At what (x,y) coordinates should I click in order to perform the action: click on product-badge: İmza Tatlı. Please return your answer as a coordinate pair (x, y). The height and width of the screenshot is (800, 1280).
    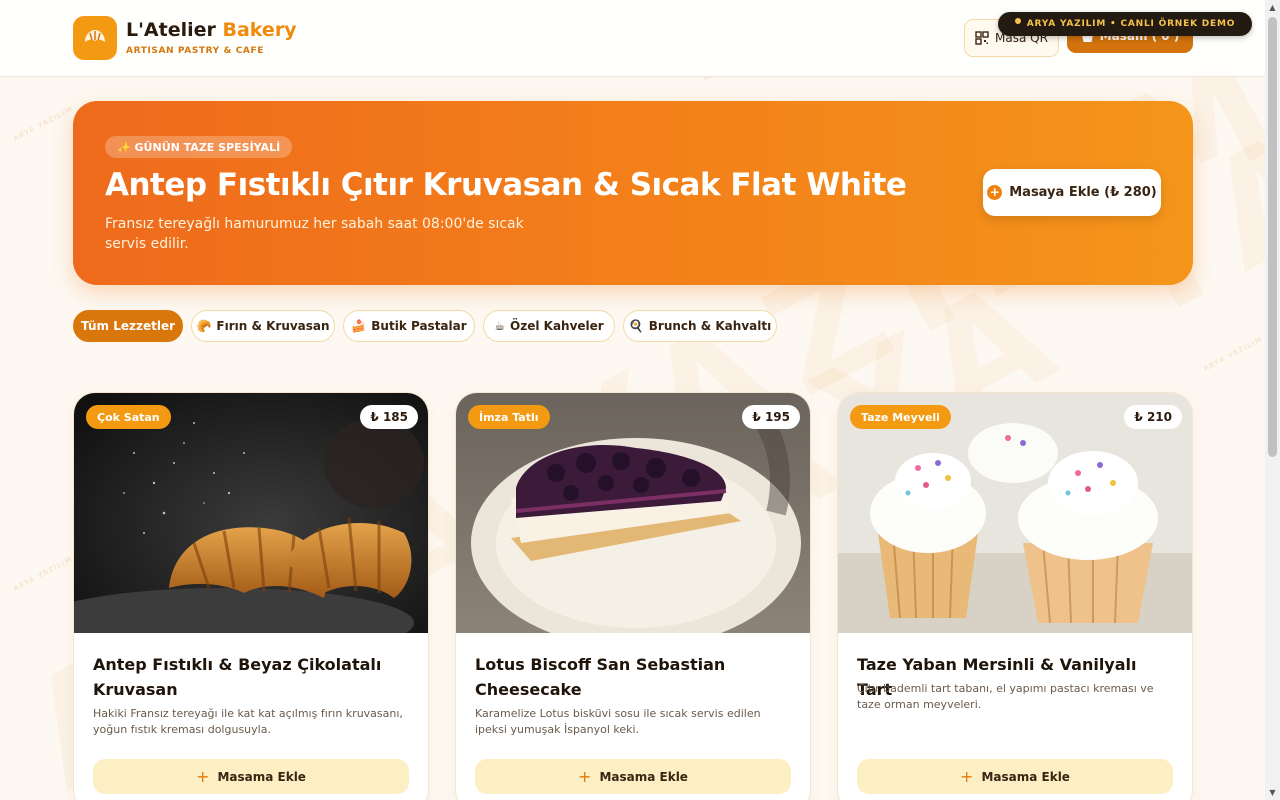
    Looking at the image, I should click on (509, 417).